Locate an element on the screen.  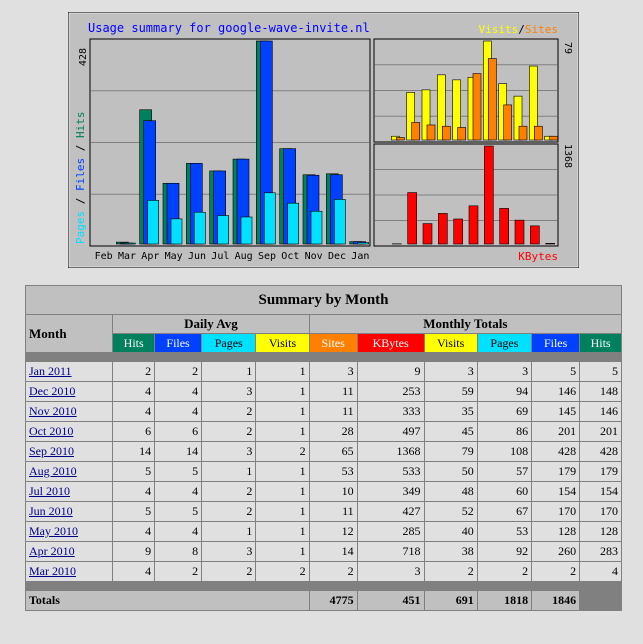
month-cell: Jan 2011 is located at coordinates (69, 371).